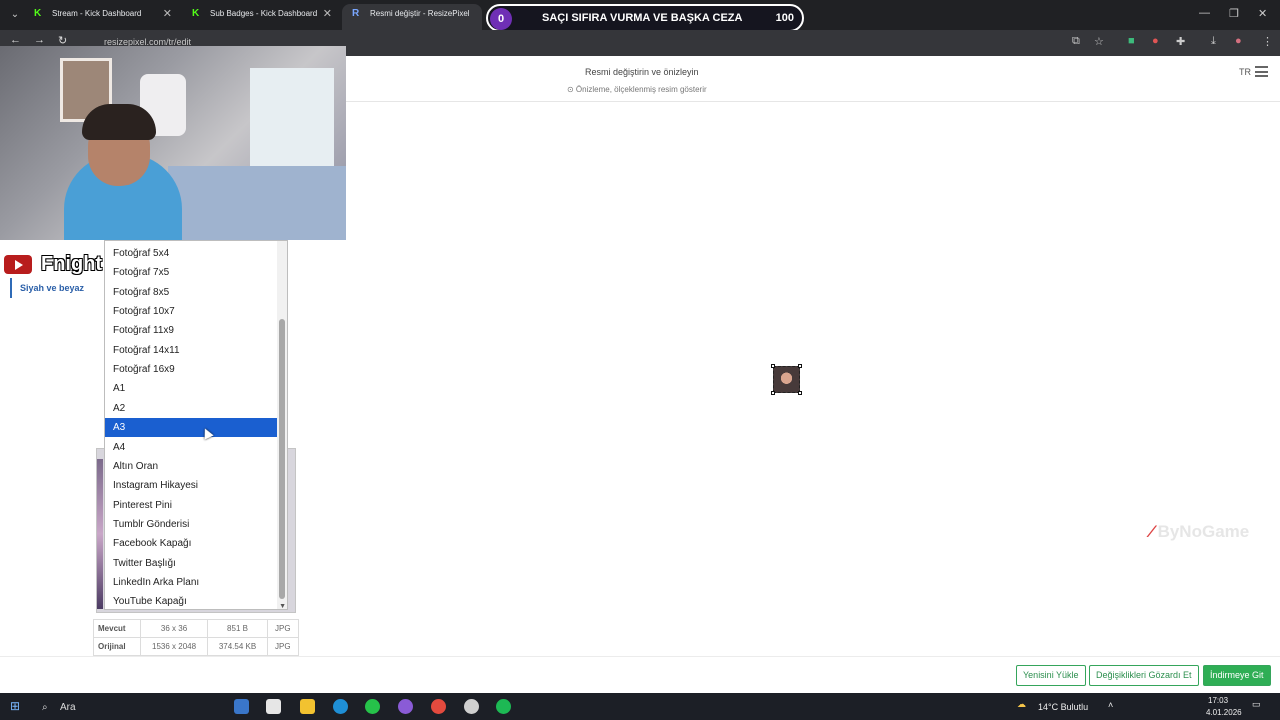  Describe the element at coordinates (191, 292) in the screenshot. I see `dropdown-option: Fotoğraf 8x5` at that location.